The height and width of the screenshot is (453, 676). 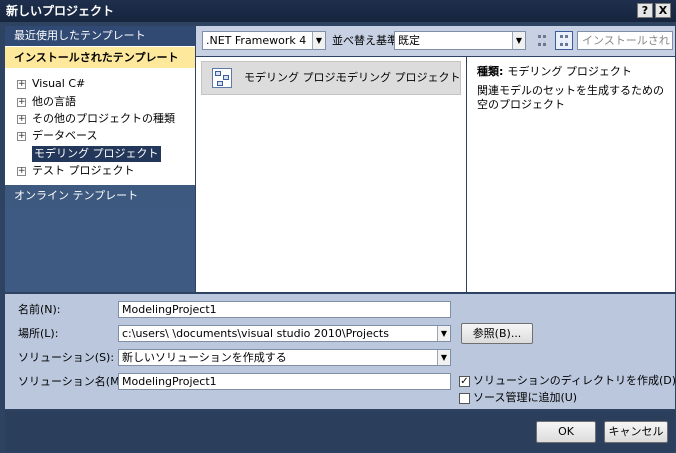 I want to click on tree-item-other-project-types: + その他のプロジェクトの種類, so click(x=96, y=119).